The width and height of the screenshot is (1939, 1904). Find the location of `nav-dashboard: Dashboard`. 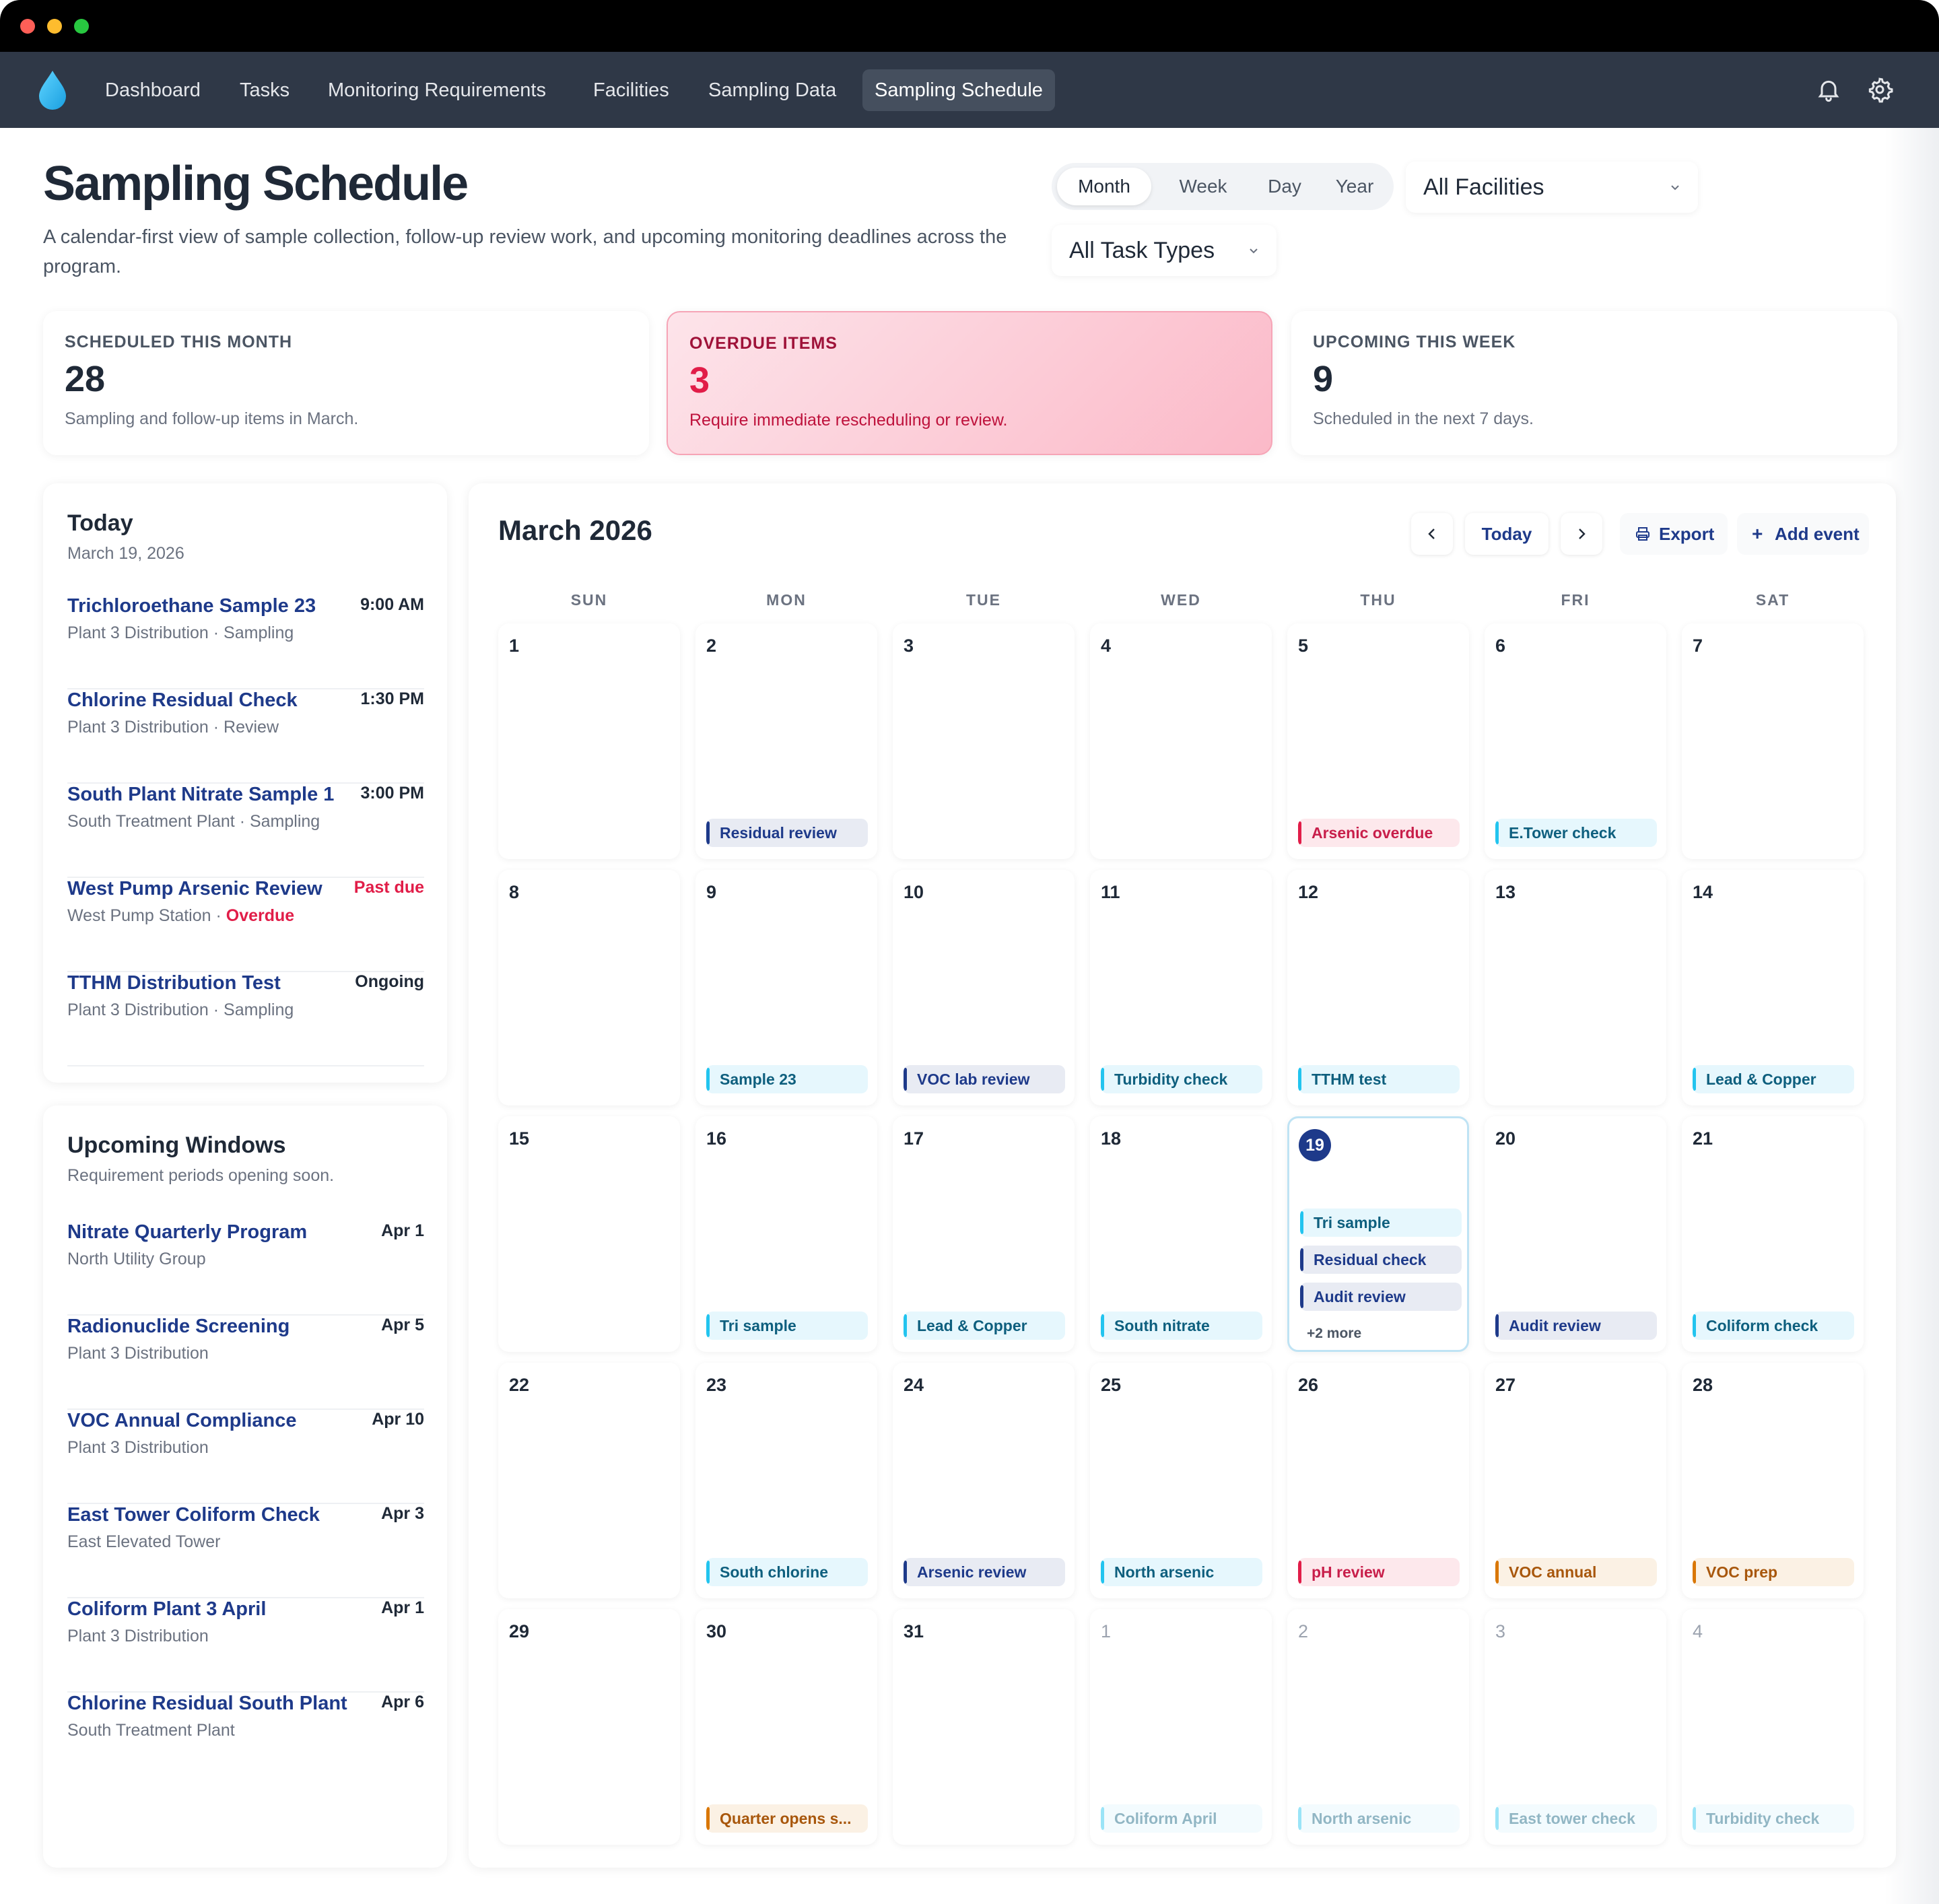

nav-dashboard: Dashboard is located at coordinates (153, 90).